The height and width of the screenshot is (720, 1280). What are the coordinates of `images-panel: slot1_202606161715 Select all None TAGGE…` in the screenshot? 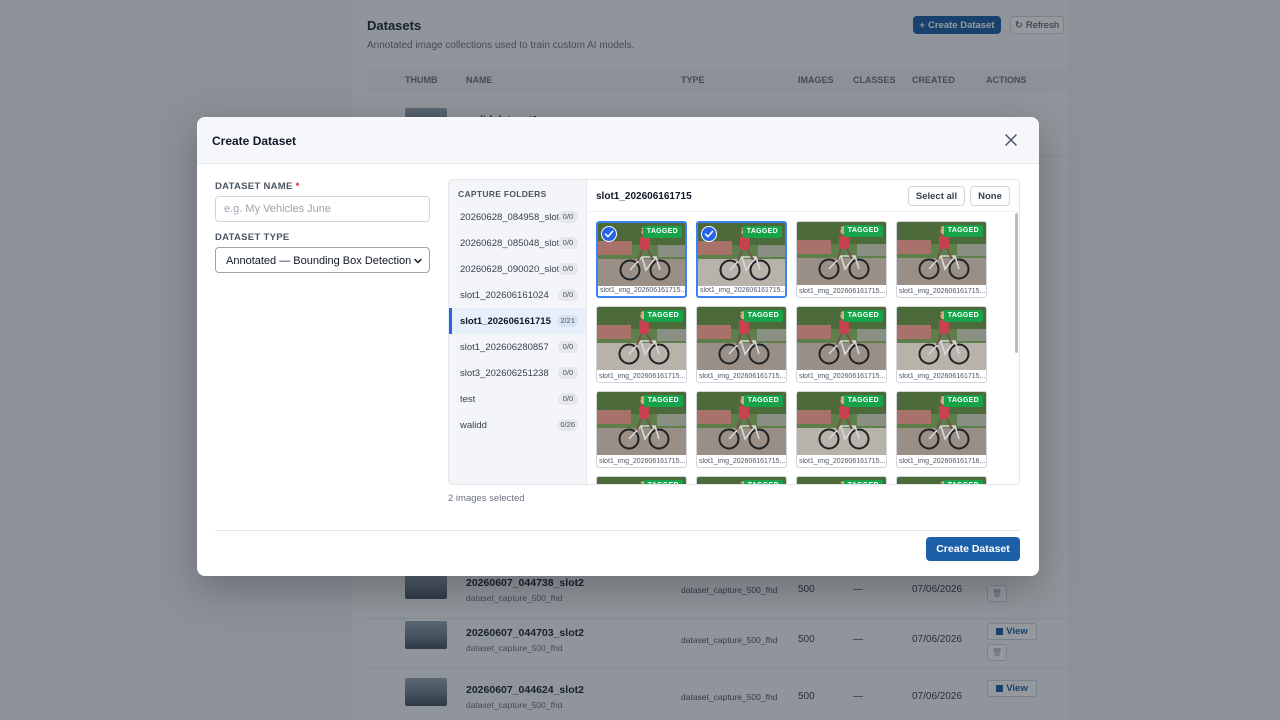 It's located at (803, 332).